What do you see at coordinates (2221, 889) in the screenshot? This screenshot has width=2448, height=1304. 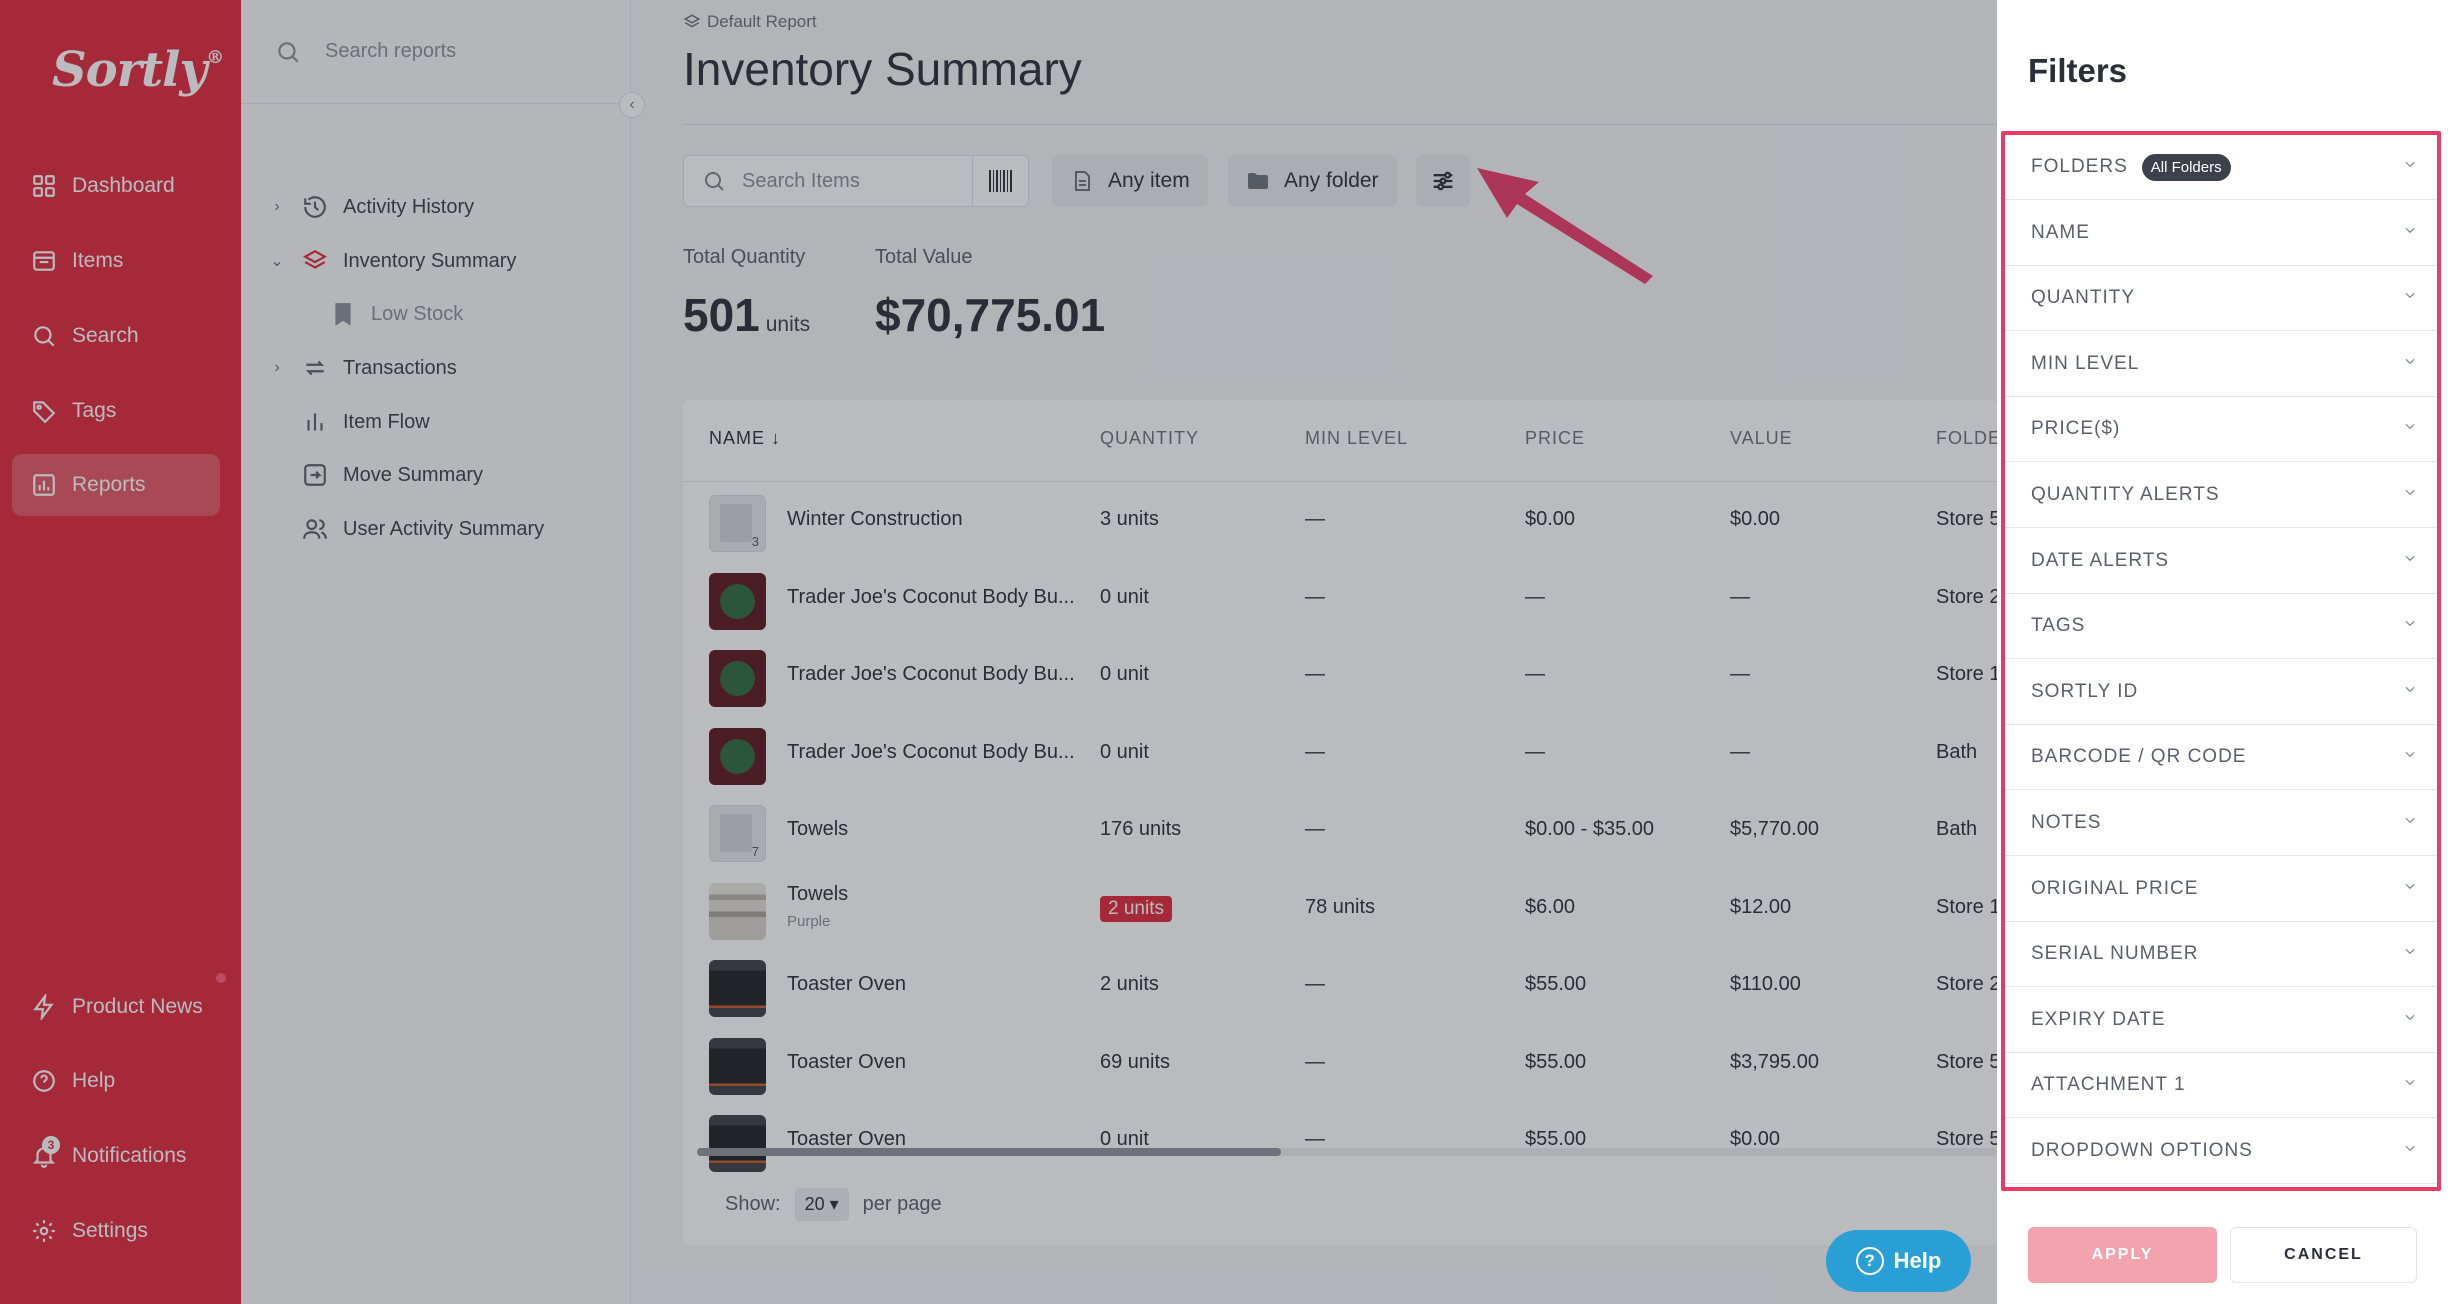 I see `filter-original-price: ORIGINAL PRICE` at bounding box center [2221, 889].